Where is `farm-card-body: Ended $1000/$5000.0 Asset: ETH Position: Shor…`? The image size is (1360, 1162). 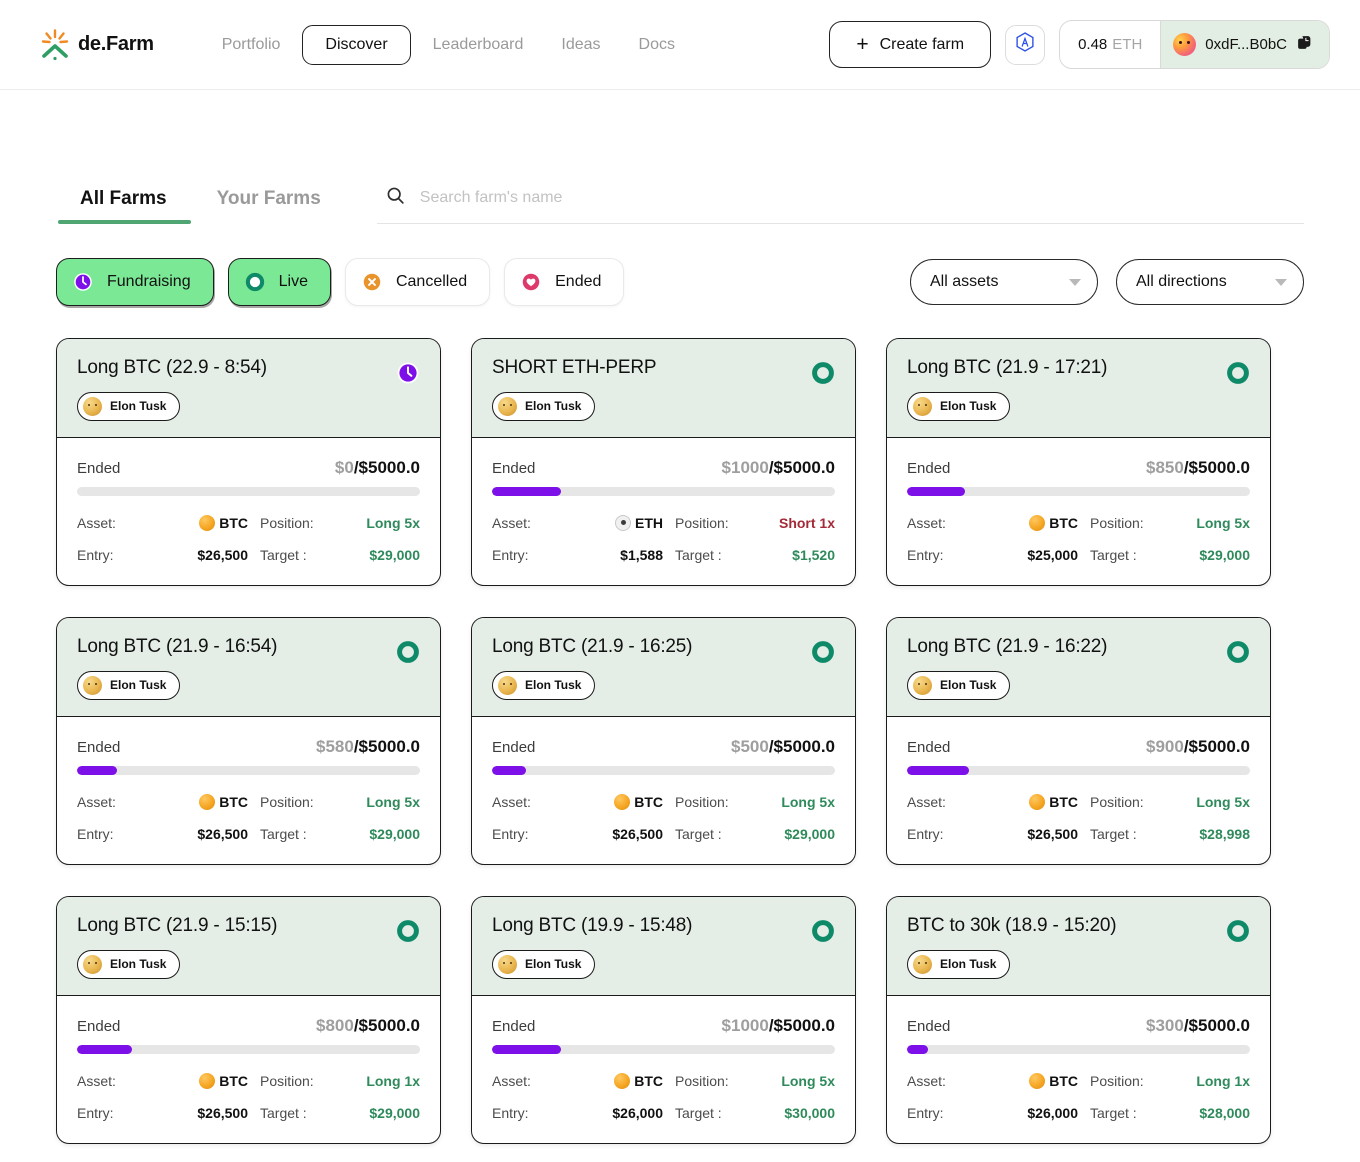
farm-card-body: Ended $1000/$5000.0 Asset: ETH Position: Shor… is located at coordinates (663, 511).